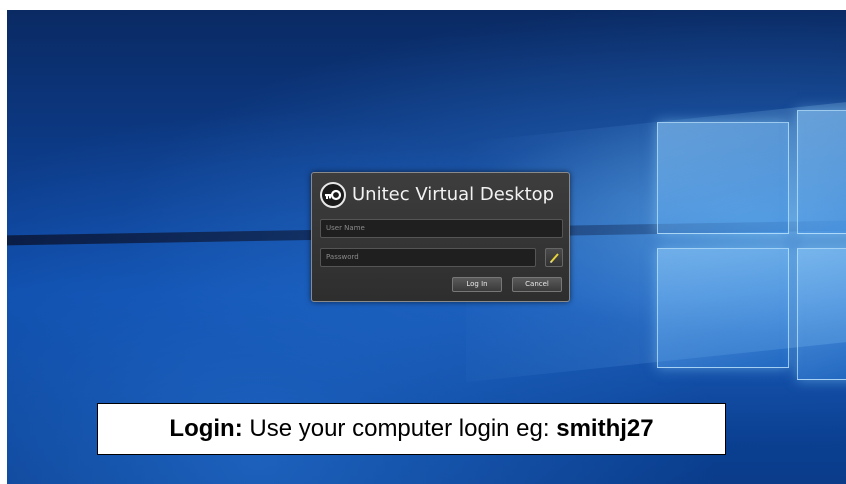  What do you see at coordinates (453, 194) in the screenshot?
I see `dialog-title: Unitec Virtual Desktop` at bounding box center [453, 194].